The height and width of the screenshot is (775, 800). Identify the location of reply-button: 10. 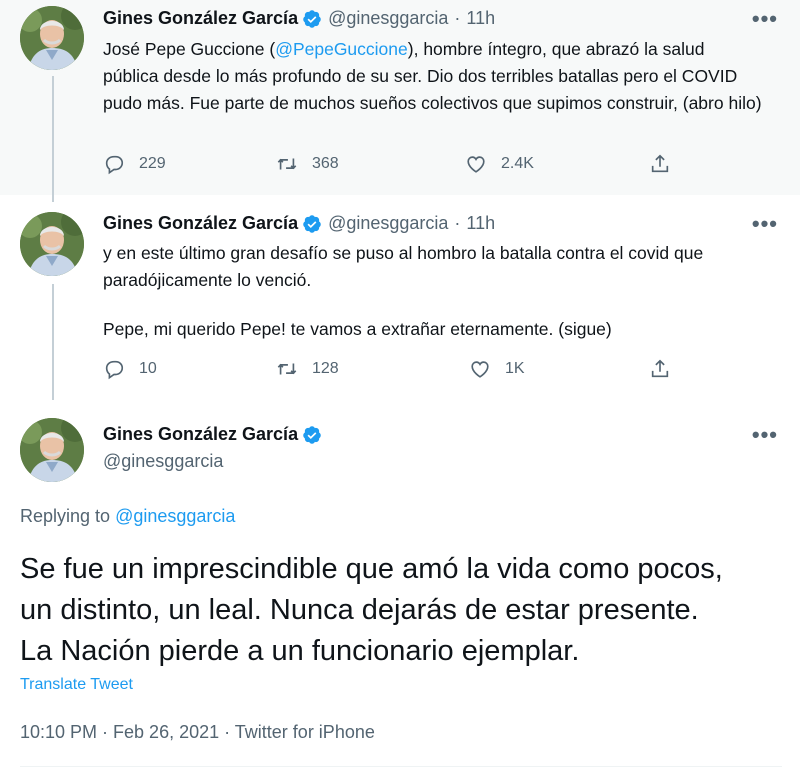
(130, 369).